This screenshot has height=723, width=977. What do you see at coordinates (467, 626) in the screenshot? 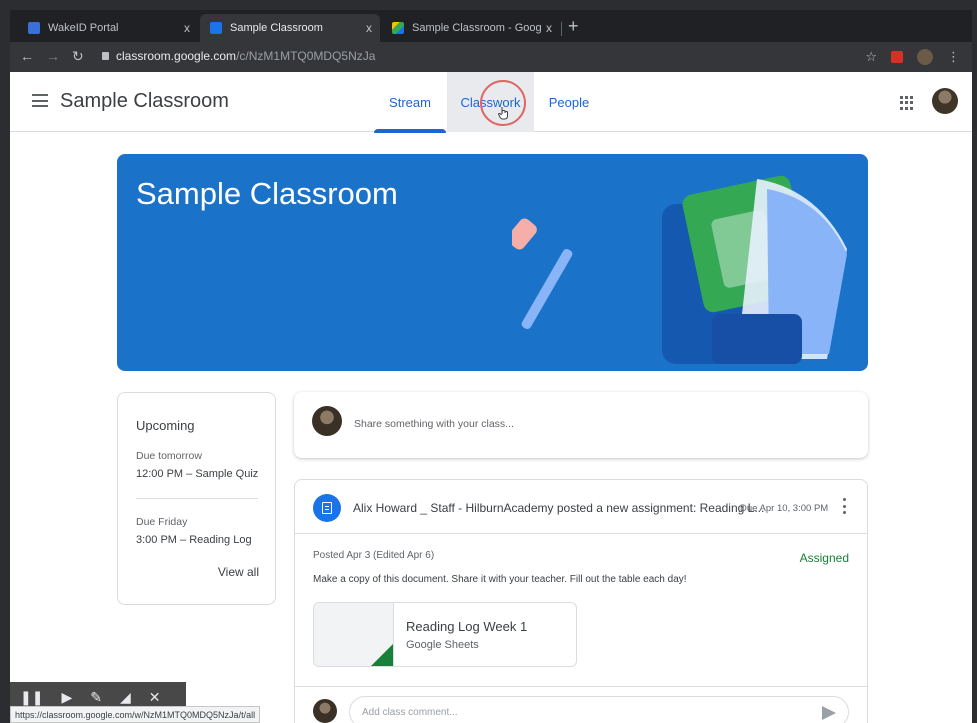
I see `attachment-name: Reading Log Week 1` at bounding box center [467, 626].